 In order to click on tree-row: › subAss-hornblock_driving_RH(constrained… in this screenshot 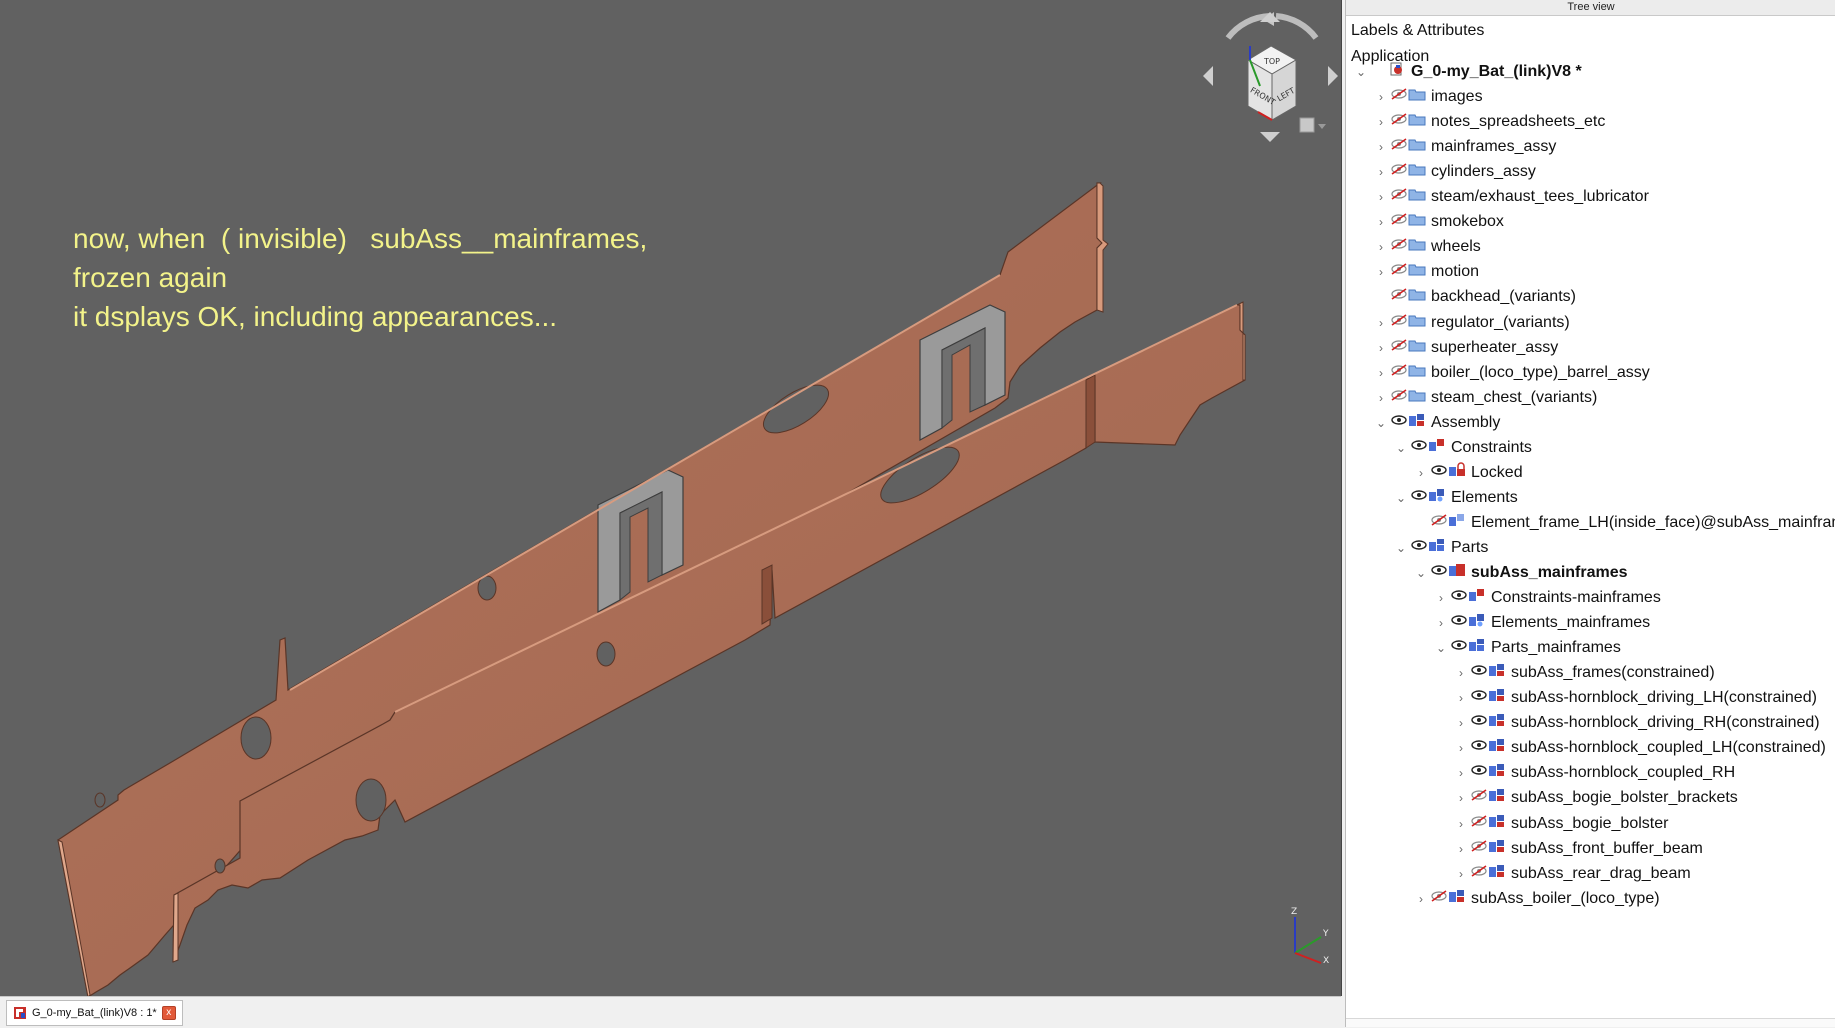, I will do `click(1636, 722)`.